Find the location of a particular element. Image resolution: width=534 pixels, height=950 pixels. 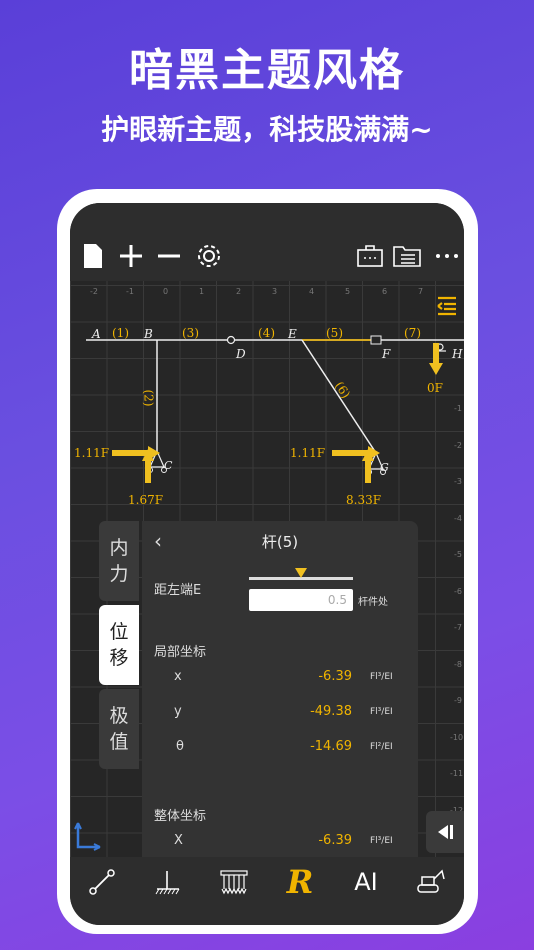

member-label: (5) is located at coordinates (334, 333).